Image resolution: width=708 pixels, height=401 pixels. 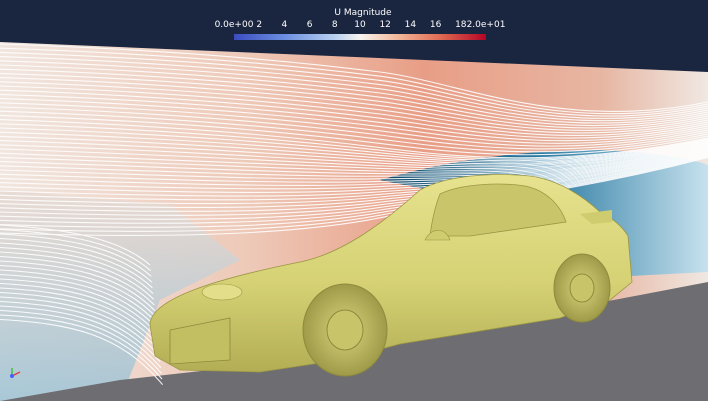 I want to click on legend-tick-label: 14, so click(x=410, y=25).